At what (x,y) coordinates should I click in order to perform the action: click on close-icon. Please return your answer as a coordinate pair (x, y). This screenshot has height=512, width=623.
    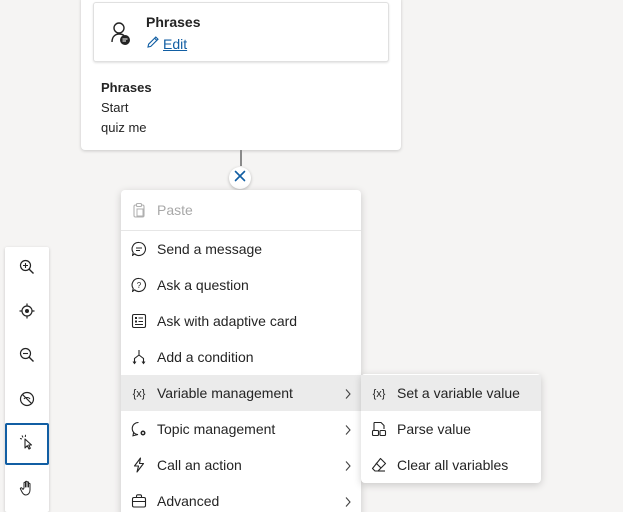
    Looking at the image, I should click on (240, 178).